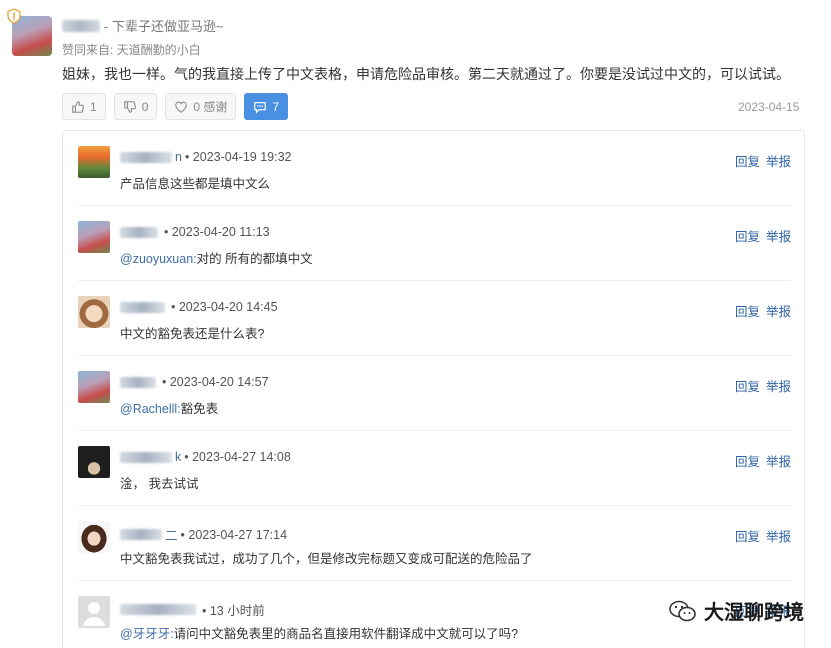 The image size is (831, 648). What do you see at coordinates (181, 107) in the screenshot?
I see `heart-icon` at bounding box center [181, 107].